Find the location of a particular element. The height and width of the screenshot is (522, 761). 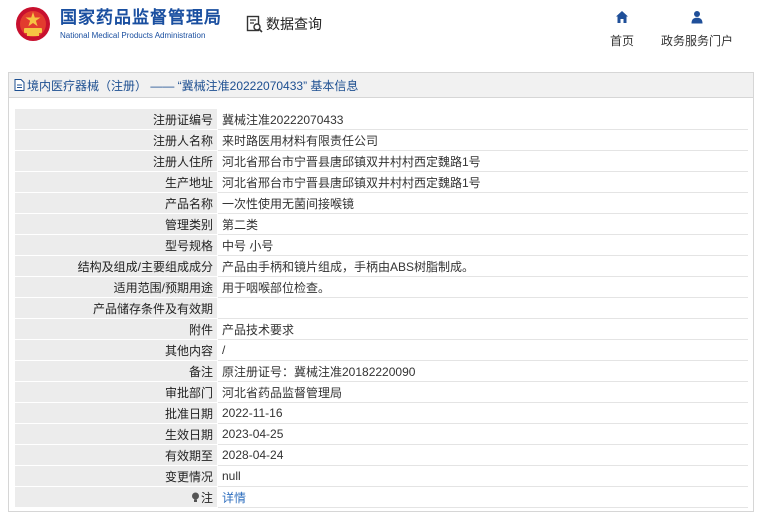

field-label: 其他内容 is located at coordinates (116, 350).